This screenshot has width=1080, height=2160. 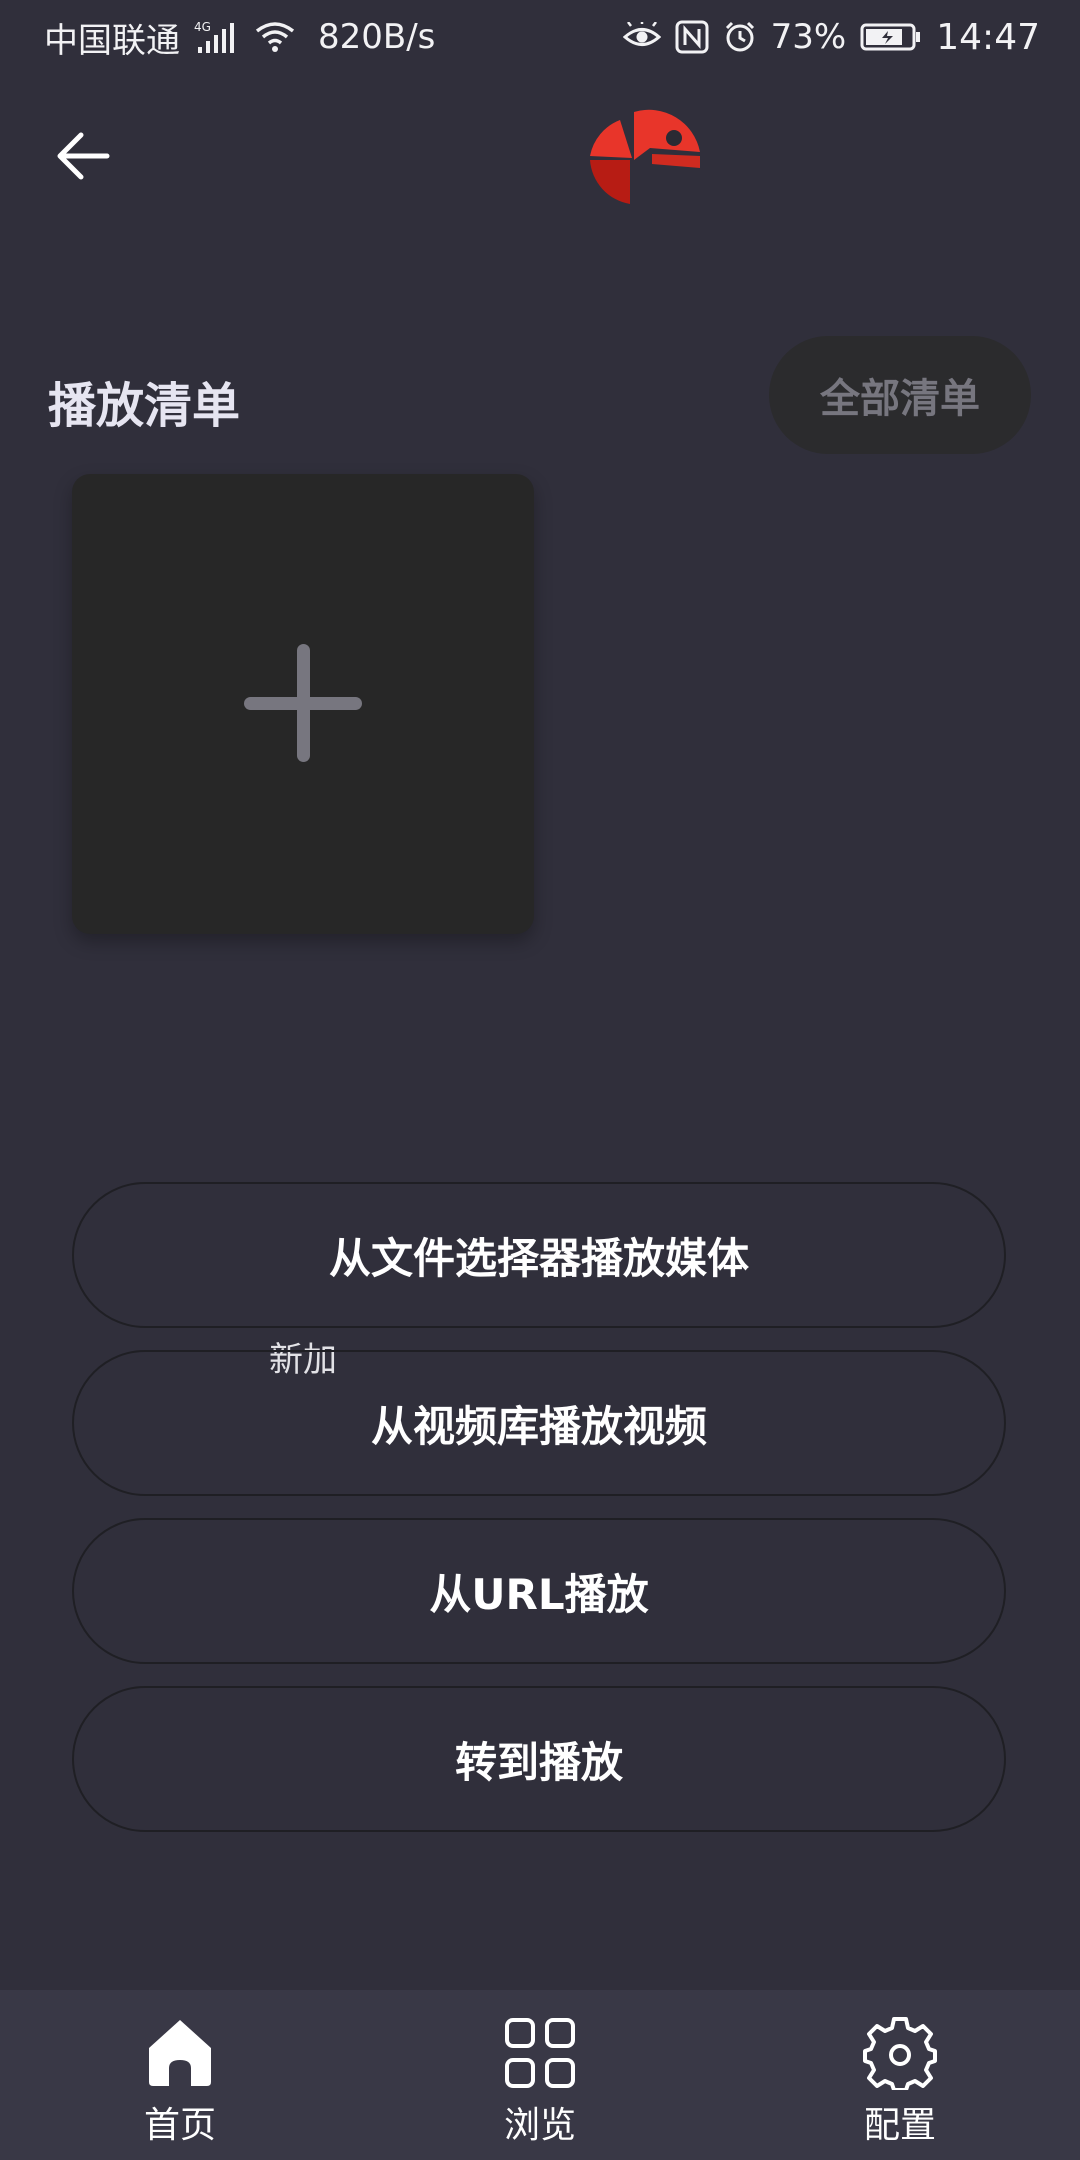 I want to click on network-speed: 820B/s, so click(x=377, y=37).